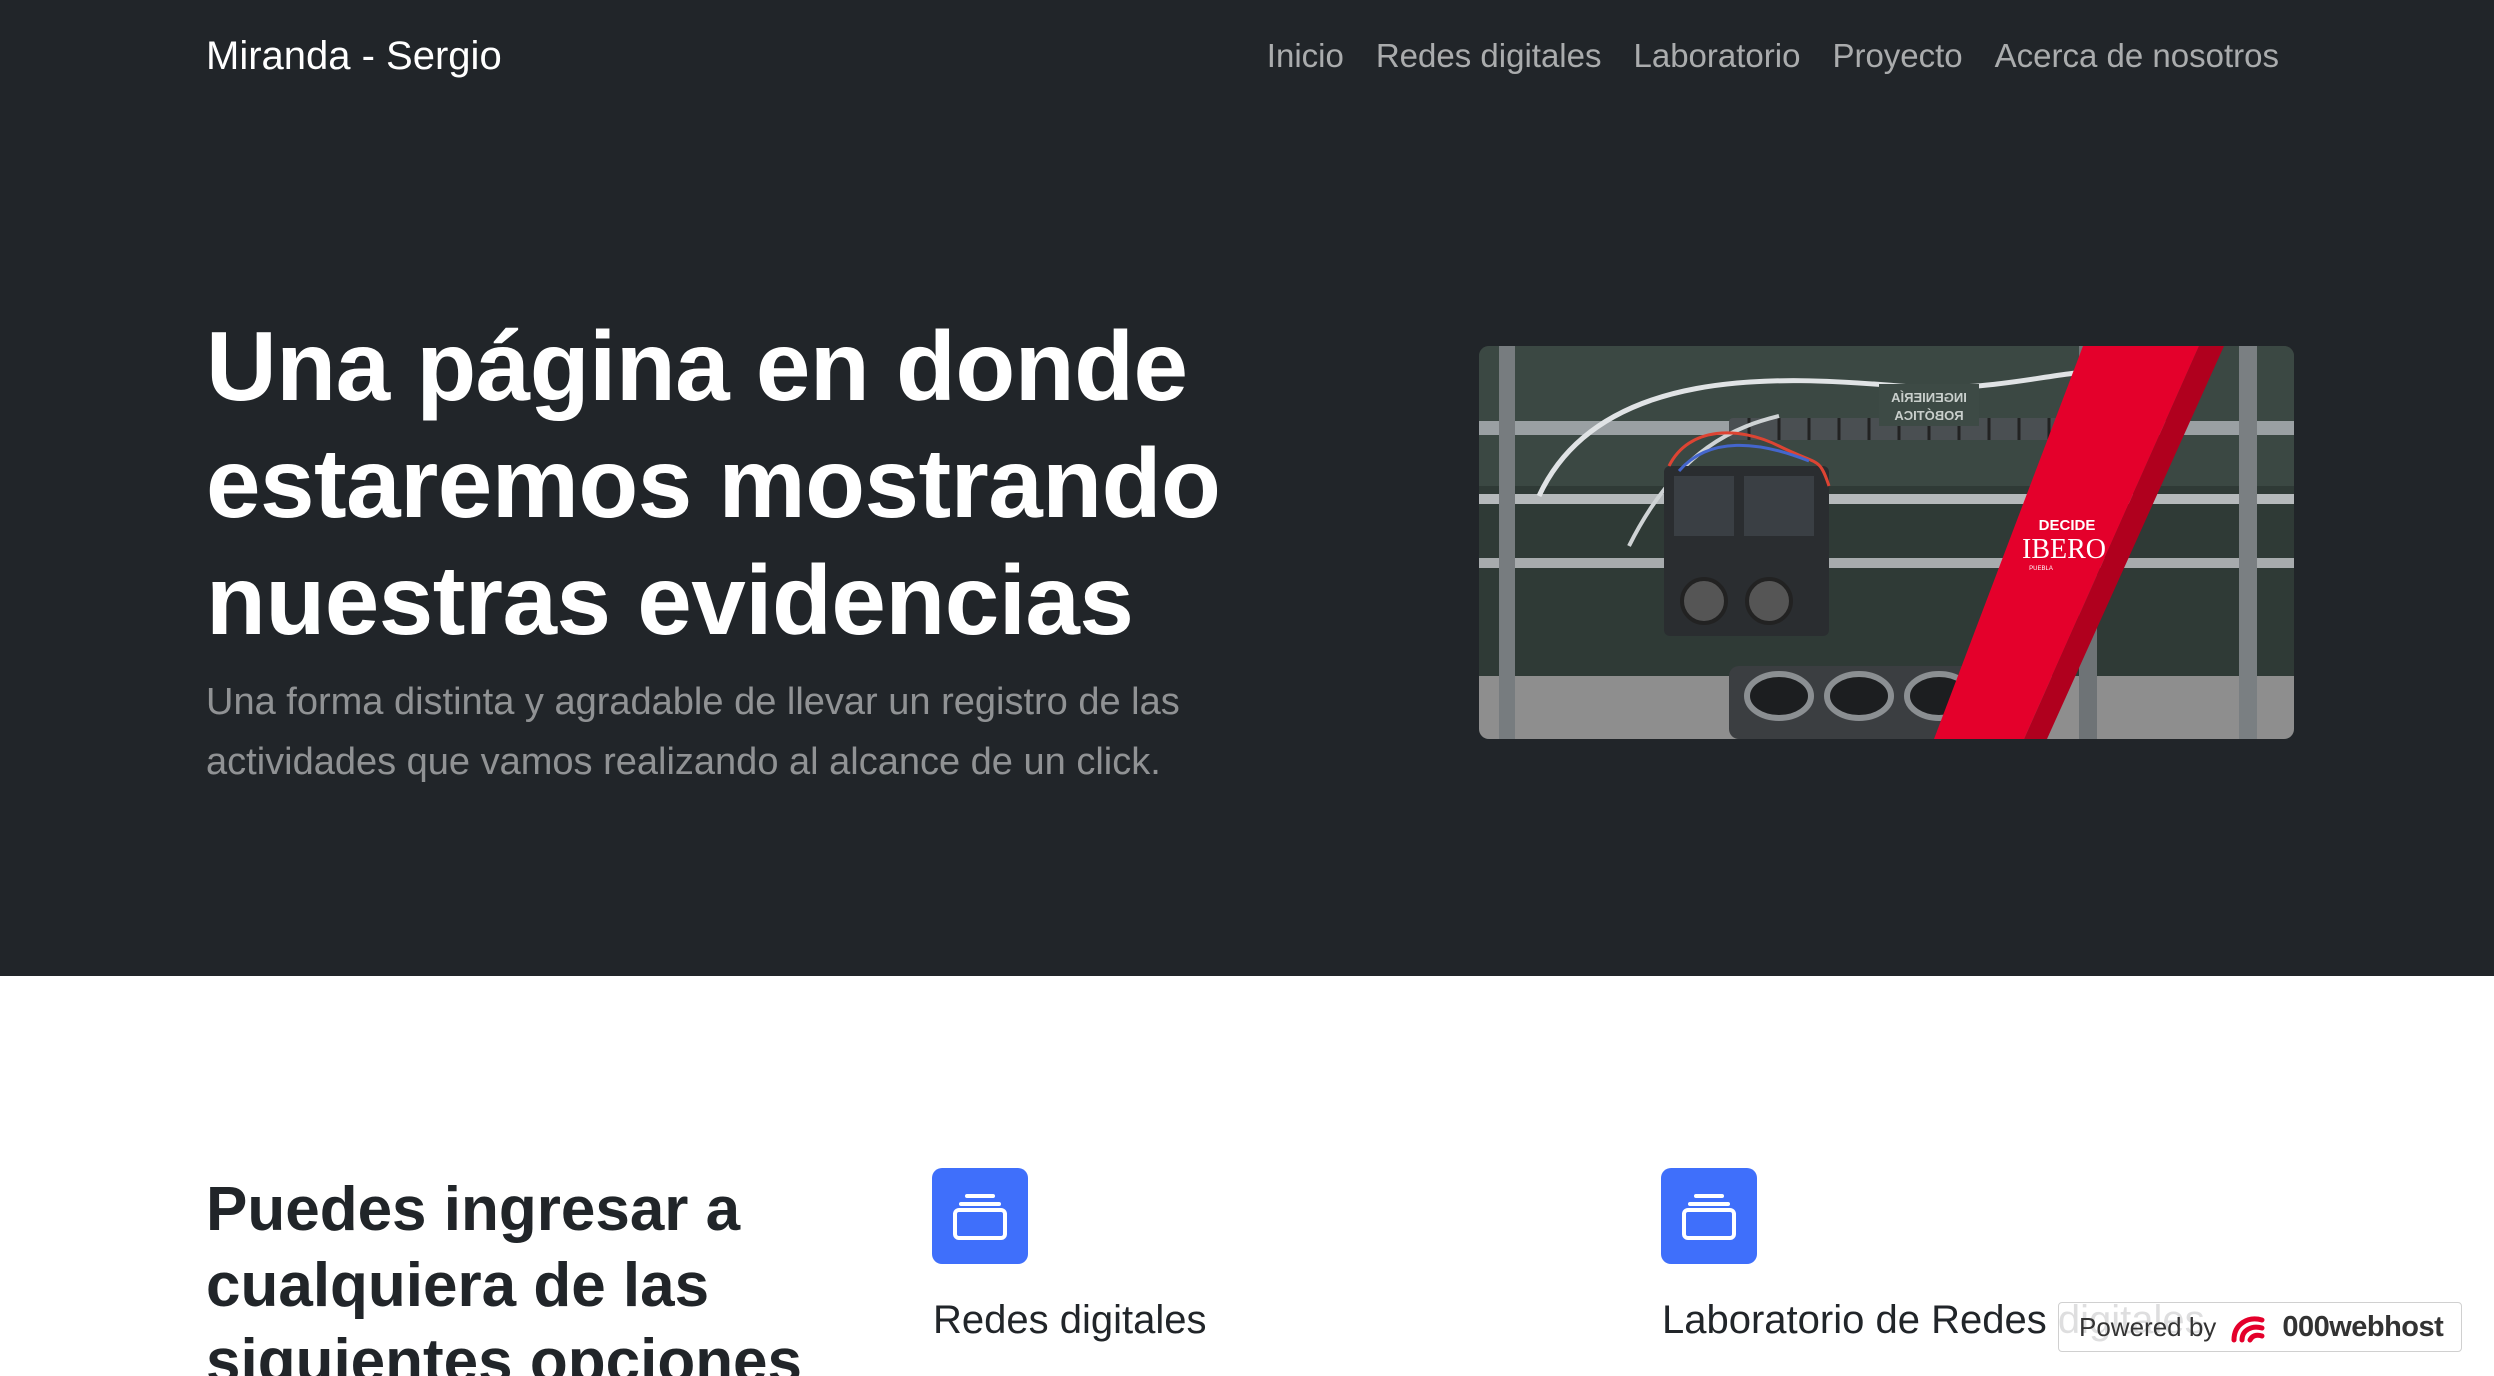 This screenshot has height=1376, width=2494. I want to click on webhost-name: 000webhost, so click(2363, 1326).